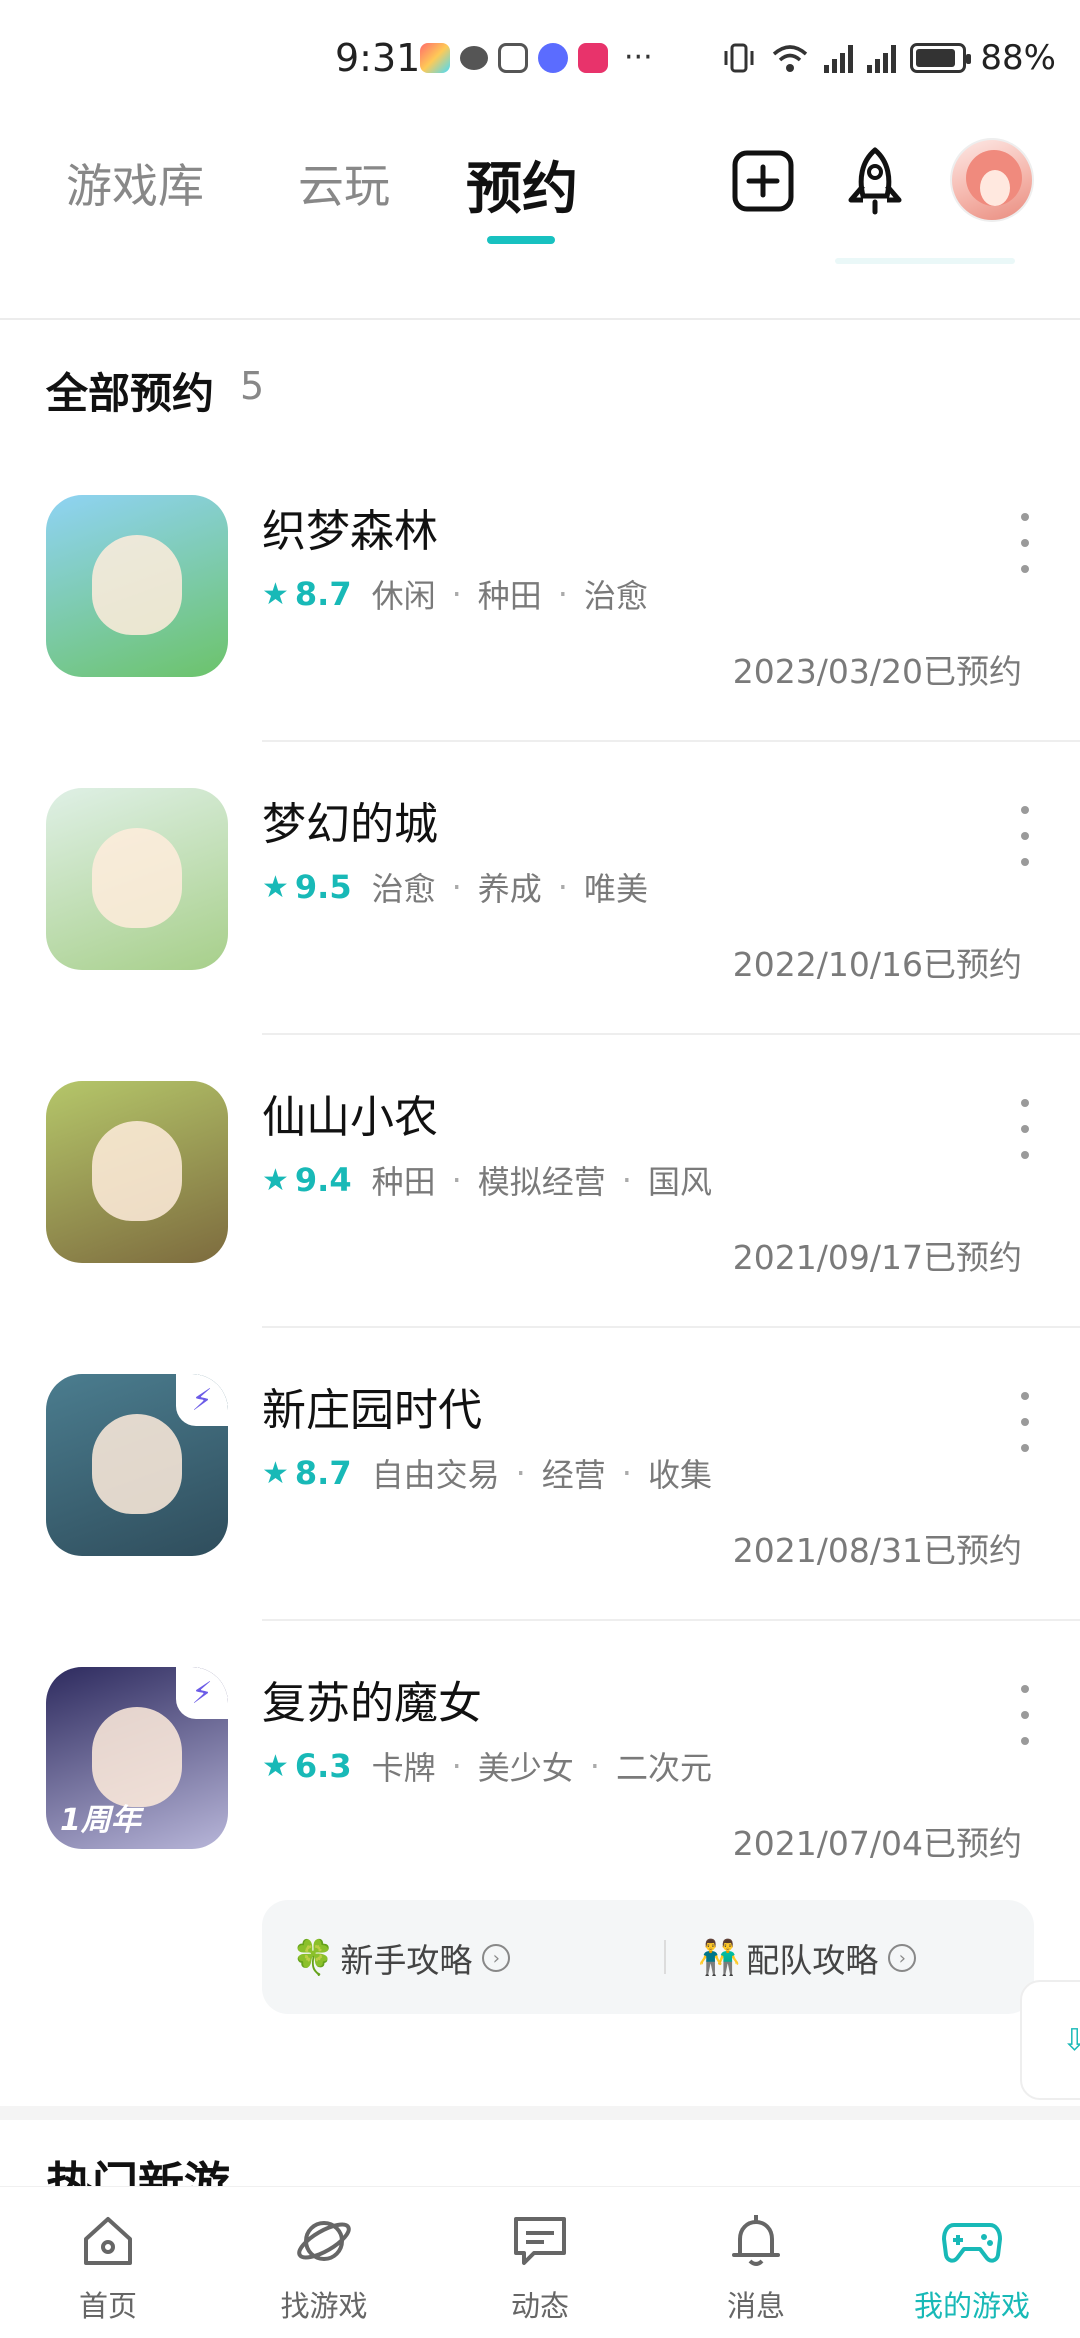 Image resolution: width=1080 pixels, height=2338 pixels. I want to click on header-divider, so click(540, 319).